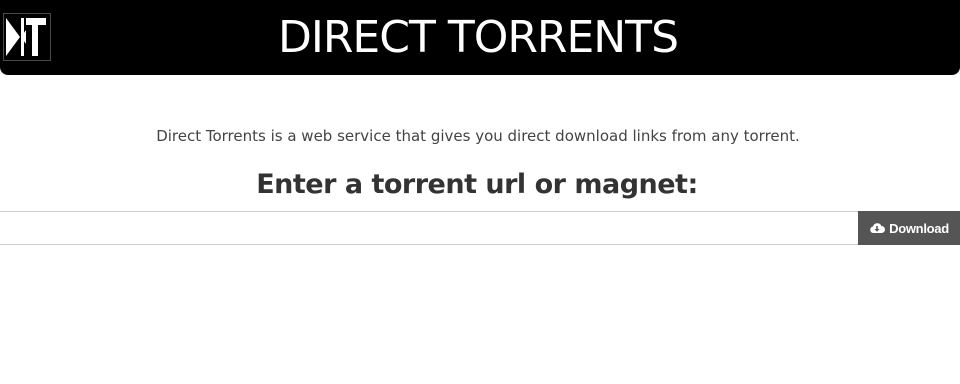 The height and width of the screenshot is (384, 960). What do you see at coordinates (477, 184) in the screenshot?
I see `input-heading: Enter a torrent url or magnet:` at bounding box center [477, 184].